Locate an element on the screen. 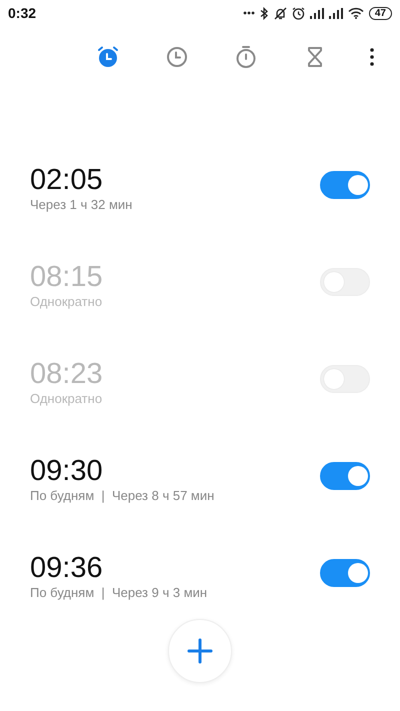  alarm-tab is located at coordinates (108, 57).